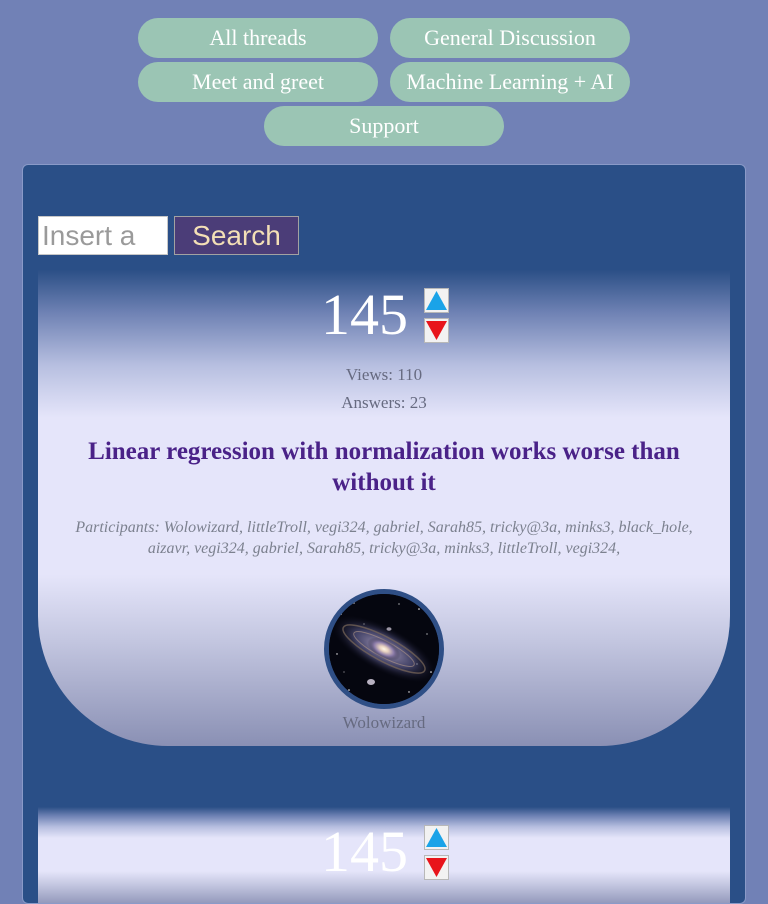 Image resolution: width=768 pixels, height=904 pixels. Describe the element at coordinates (510, 82) in the screenshot. I see `nav-machine-learning-ai: Machine Learning + AI` at that location.